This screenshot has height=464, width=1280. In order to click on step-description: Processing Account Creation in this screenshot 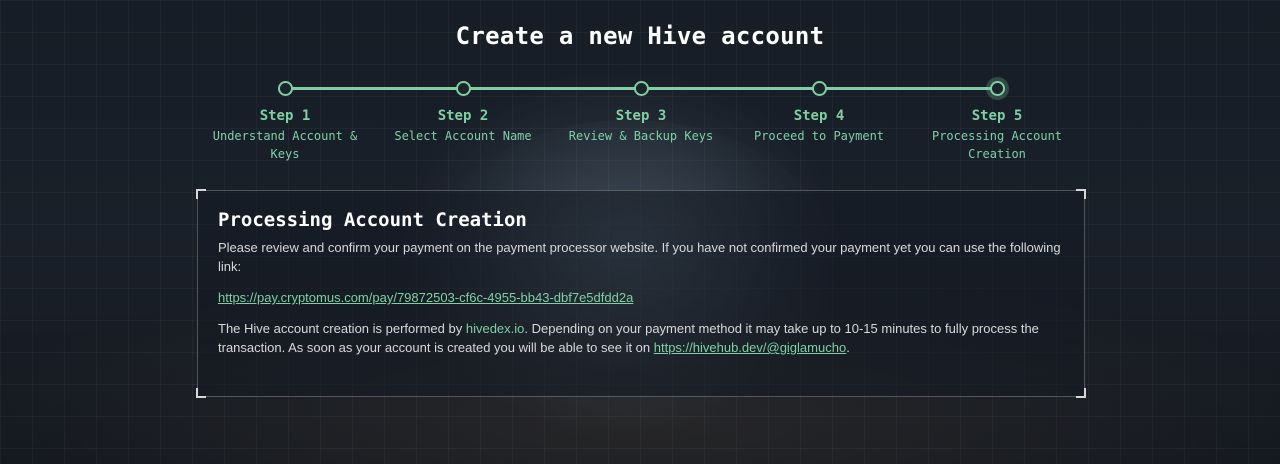, I will do `click(997, 145)`.